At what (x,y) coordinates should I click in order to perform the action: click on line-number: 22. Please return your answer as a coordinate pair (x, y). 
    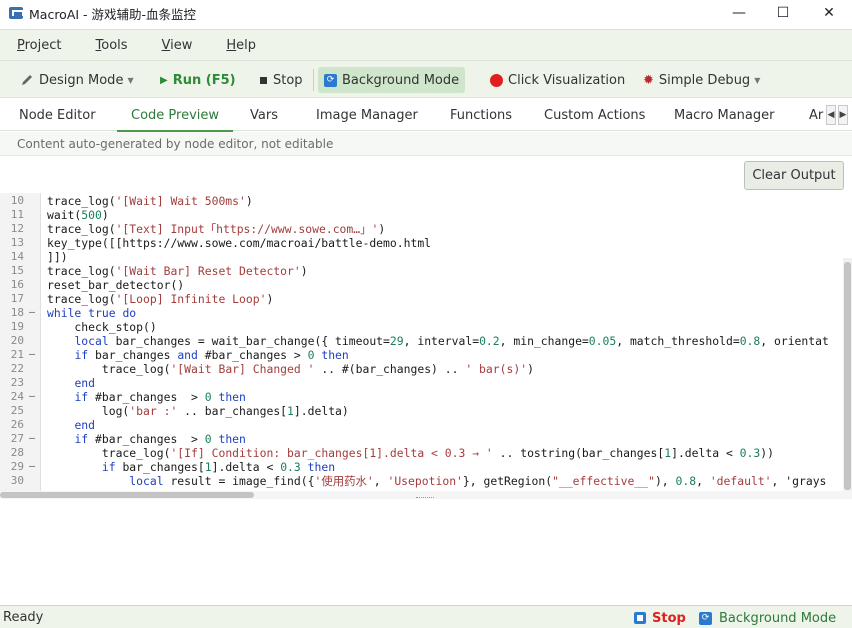
    Looking at the image, I should click on (17, 368).